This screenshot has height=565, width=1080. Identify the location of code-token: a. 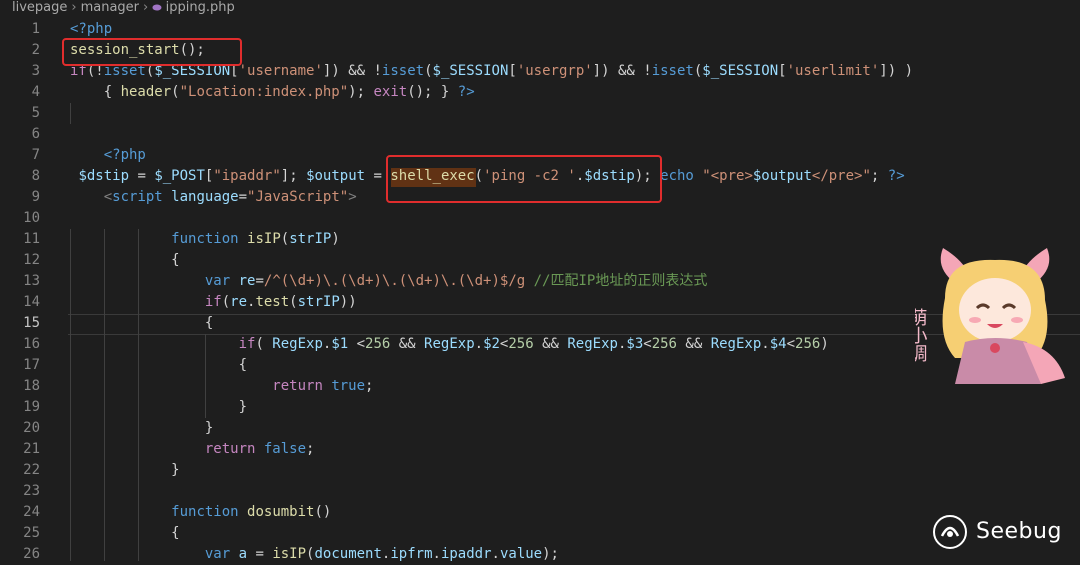
(243, 554).